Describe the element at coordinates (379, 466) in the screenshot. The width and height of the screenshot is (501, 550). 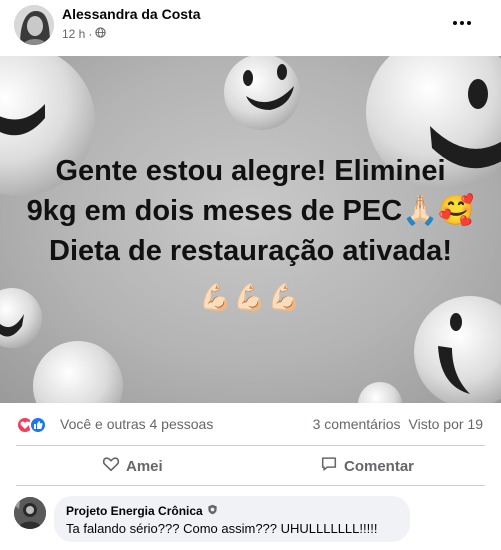
I see `comment-button-label: Comentar` at that location.